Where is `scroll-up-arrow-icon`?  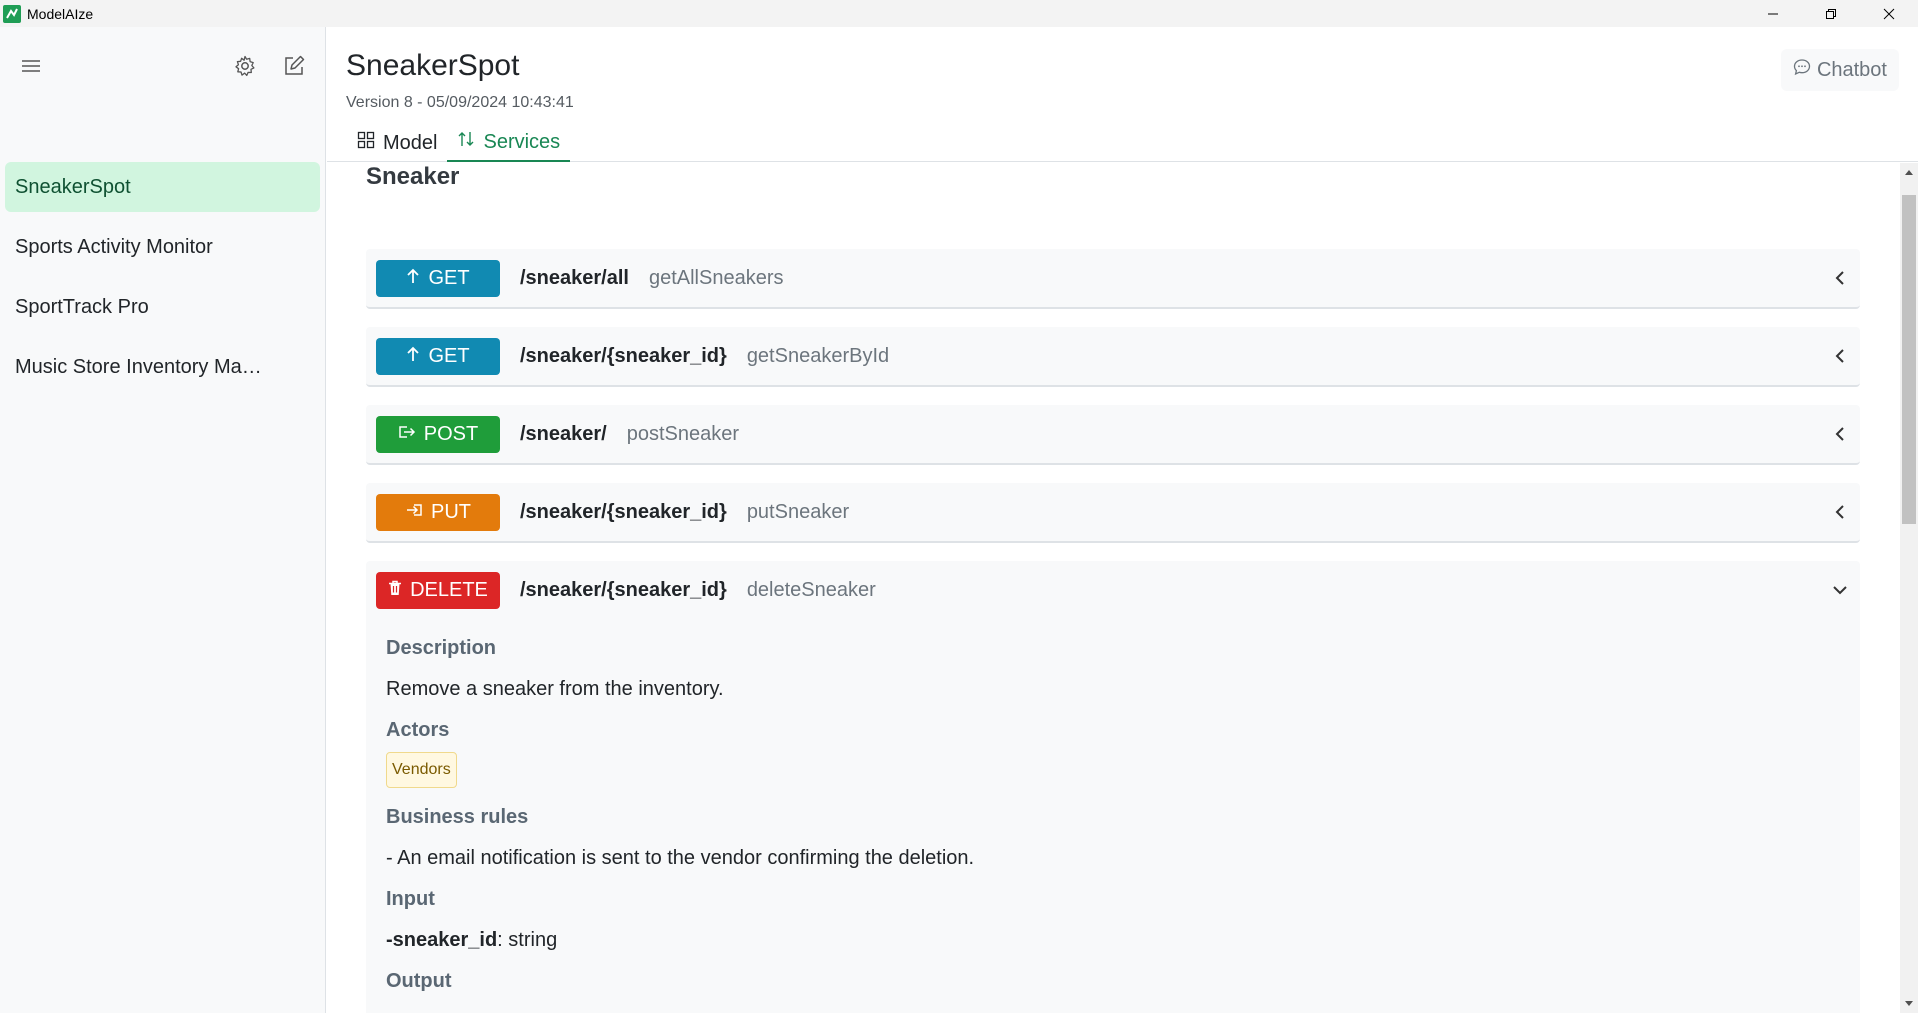
scroll-up-arrow-icon is located at coordinates (1909, 172).